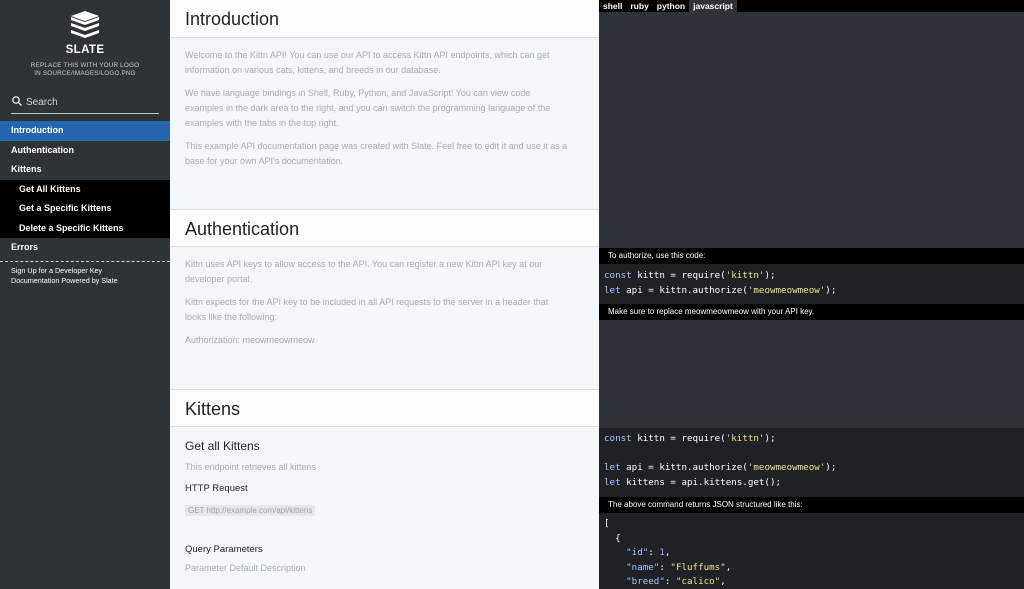 This screenshot has width=1024, height=589. What do you see at coordinates (701, 482) in the screenshot?
I see `code-text: kittens = api.kittens.get();` at bounding box center [701, 482].